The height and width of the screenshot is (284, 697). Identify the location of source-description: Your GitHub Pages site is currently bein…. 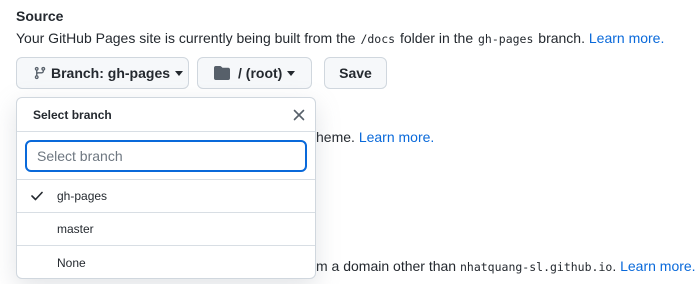
(340, 38).